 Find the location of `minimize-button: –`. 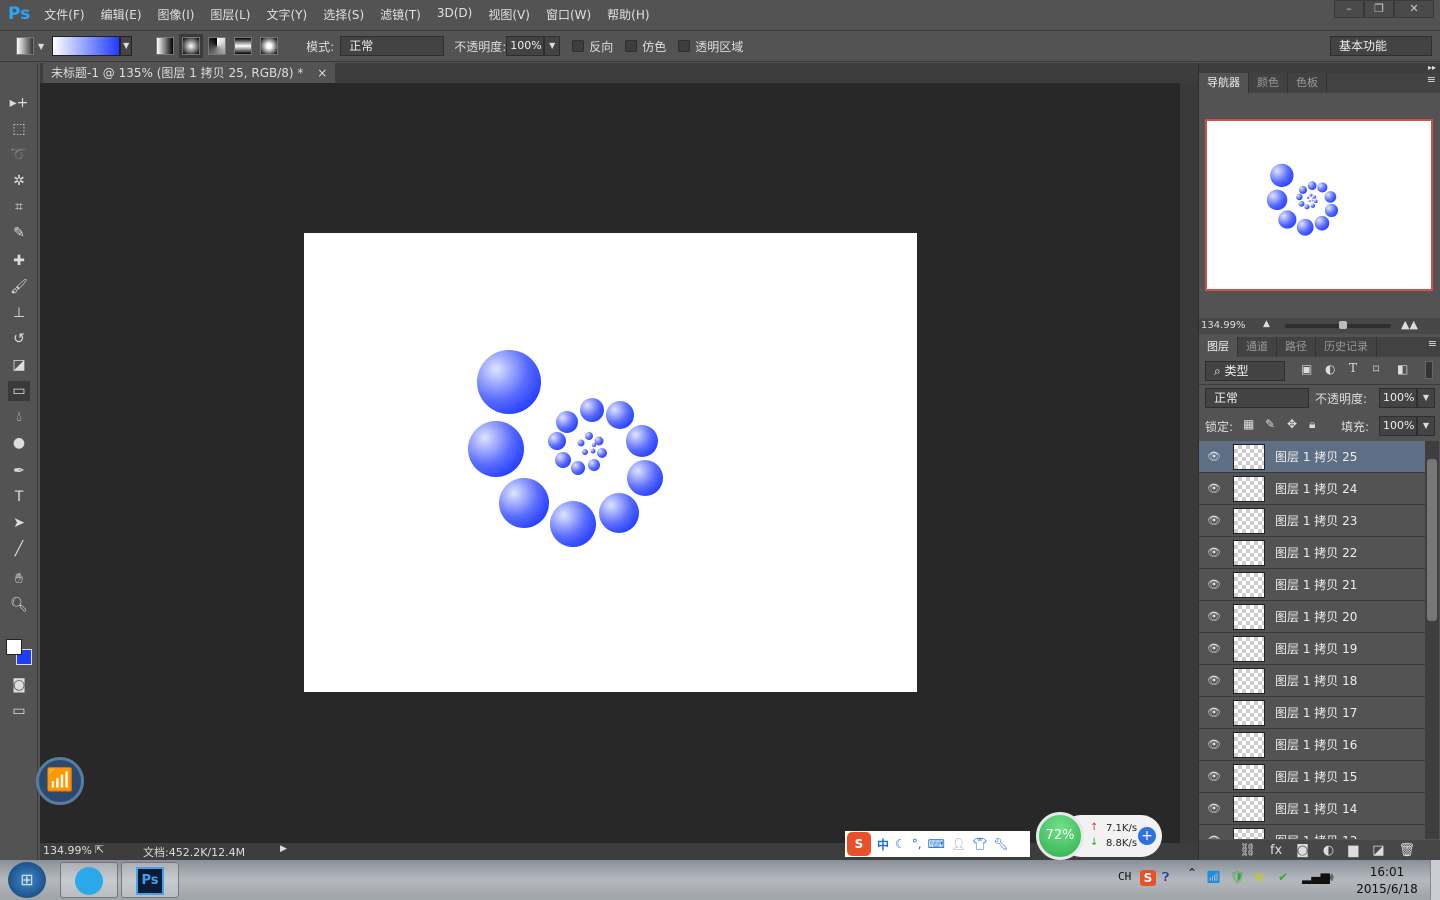

minimize-button: – is located at coordinates (1349, 9).